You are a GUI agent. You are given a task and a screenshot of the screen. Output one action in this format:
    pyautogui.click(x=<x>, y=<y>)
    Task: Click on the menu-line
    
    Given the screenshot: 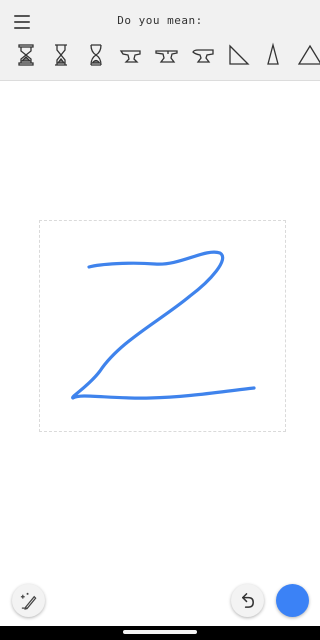 What is the action you would take?
    pyautogui.click(x=22, y=28)
    